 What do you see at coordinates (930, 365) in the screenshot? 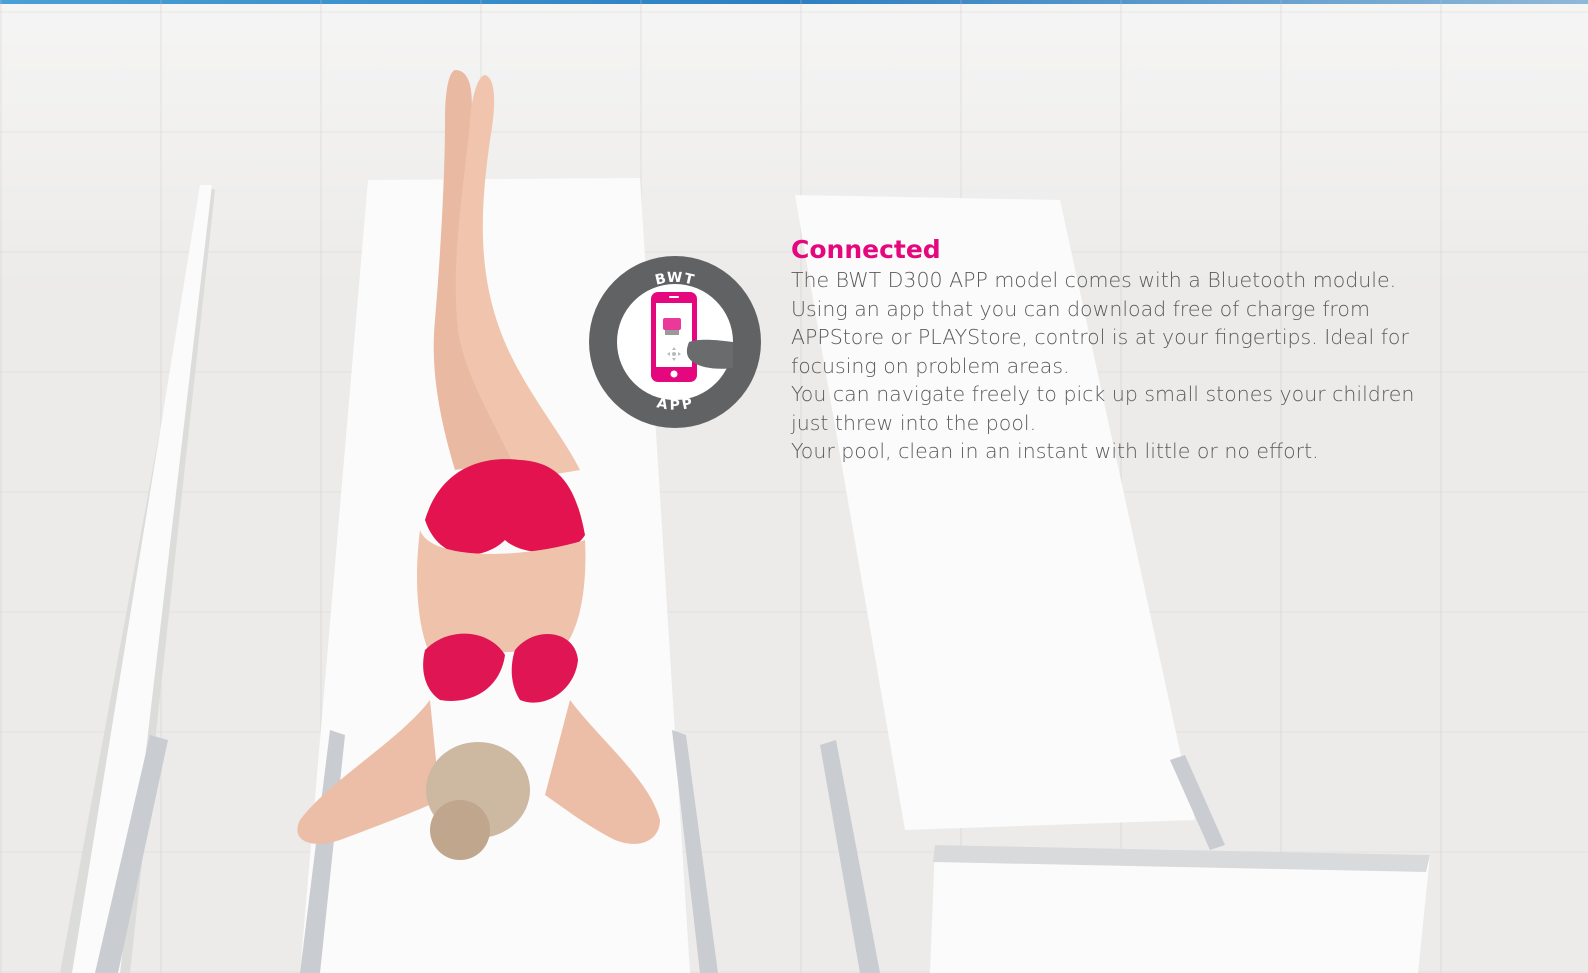
I see `section-line-4: focusing on problem areas.` at bounding box center [930, 365].